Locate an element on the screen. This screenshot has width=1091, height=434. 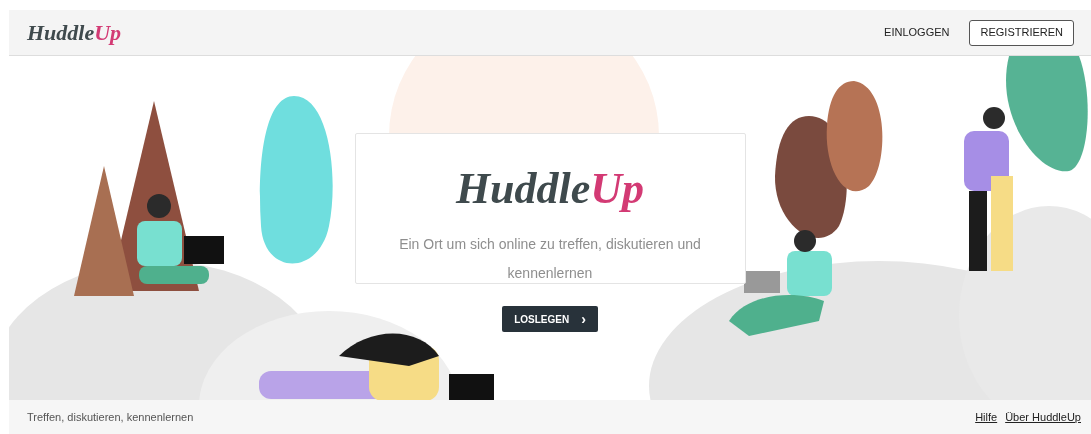
tagline-text: Ein Ort um sich online zu treffen, diskutieren und kennenlernen is located at coordinates (550, 259).